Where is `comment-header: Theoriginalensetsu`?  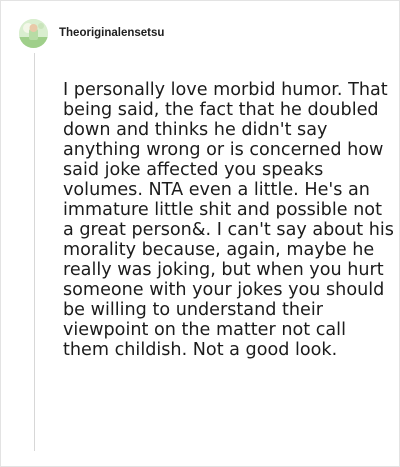 comment-header: Theoriginalensetsu is located at coordinates (91, 33).